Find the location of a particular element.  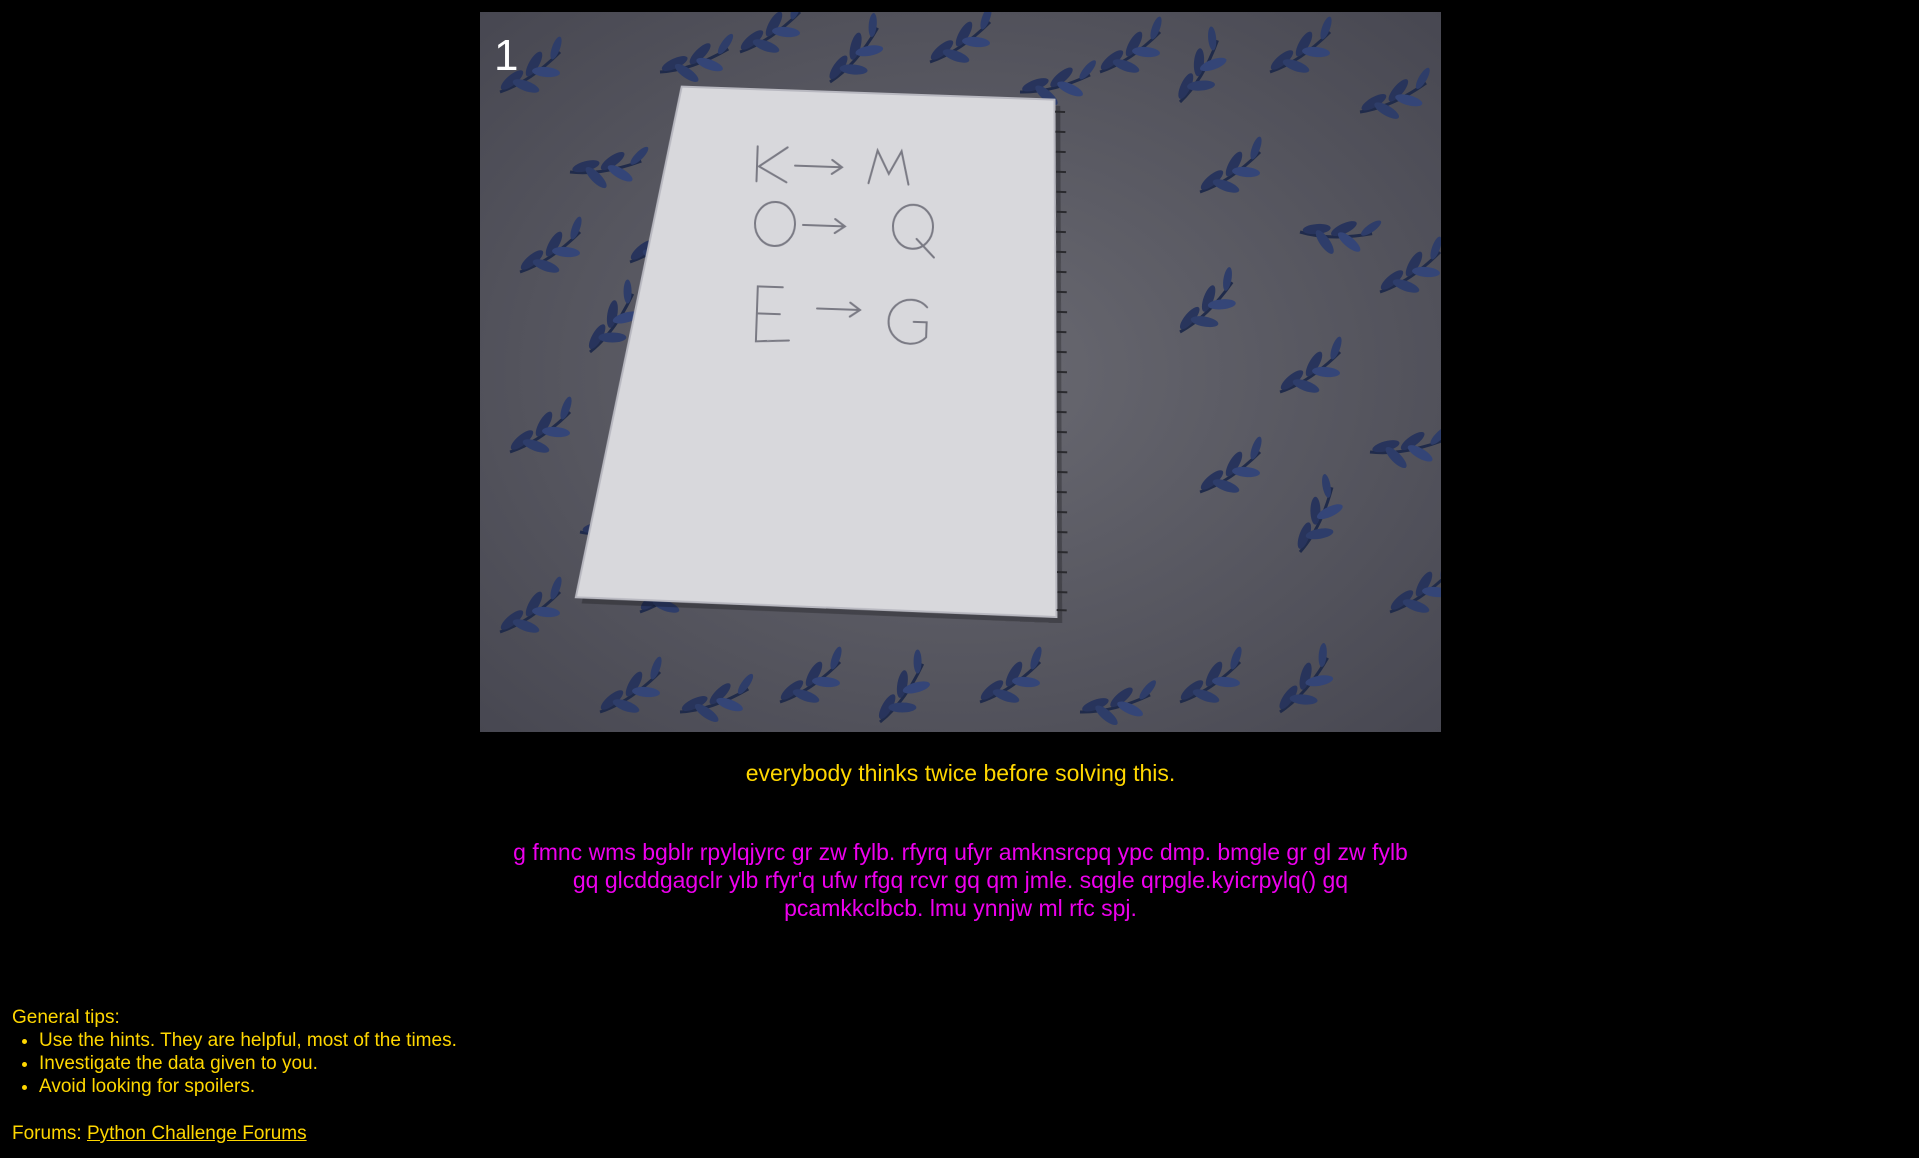

tip-item: Investigate the data given to you. is located at coordinates (248, 1063).